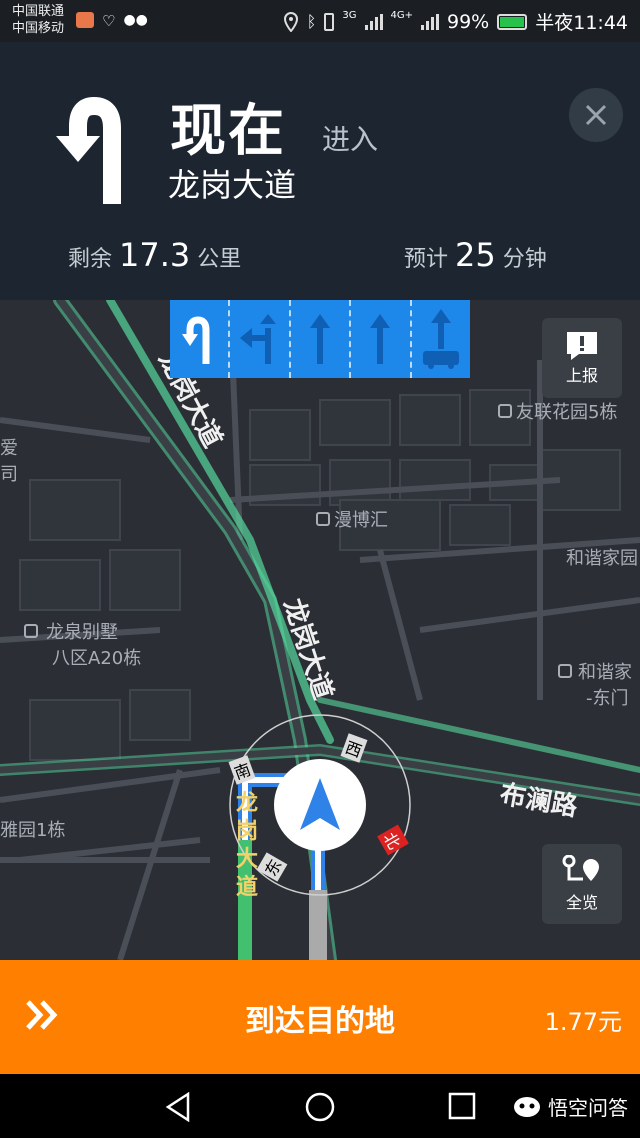  I want to click on carrier-labels: 中国联通 中国移动, so click(38, 20).